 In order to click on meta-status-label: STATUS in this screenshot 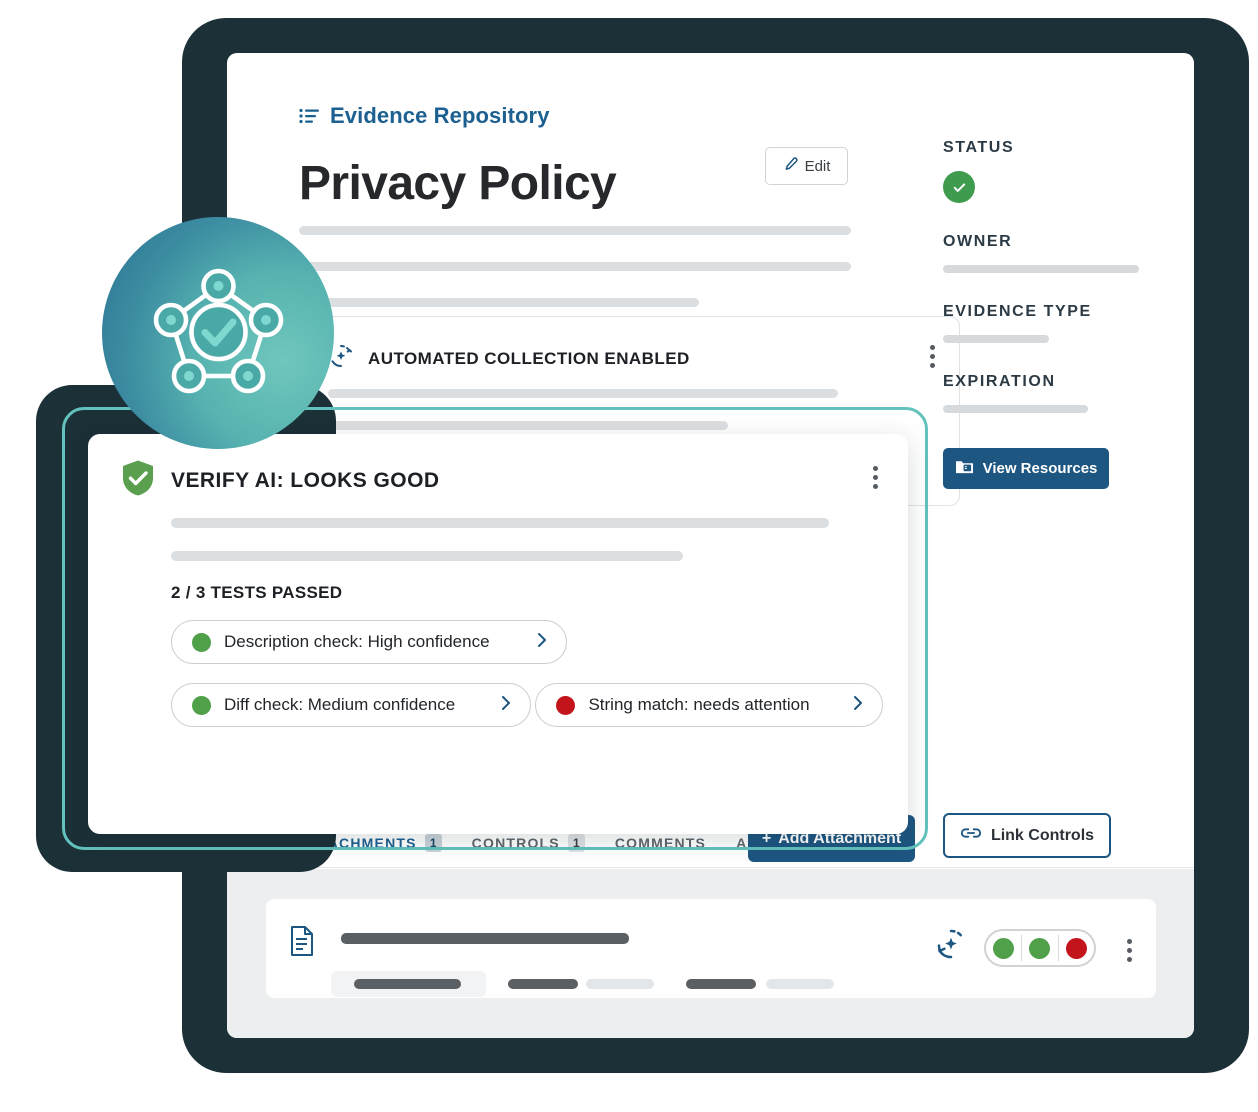, I will do `click(979, 147)`.